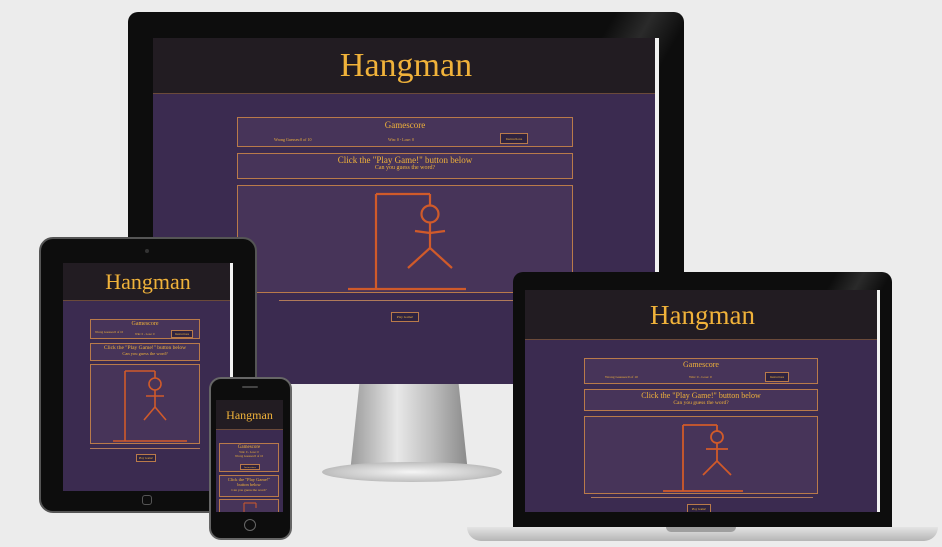 Image resolution: width=942 pixels, height=547 pixels. What do you see at coordinates (430, 214) in the screenshot?
I see `hangman-head` at bounding box center [430, 214].